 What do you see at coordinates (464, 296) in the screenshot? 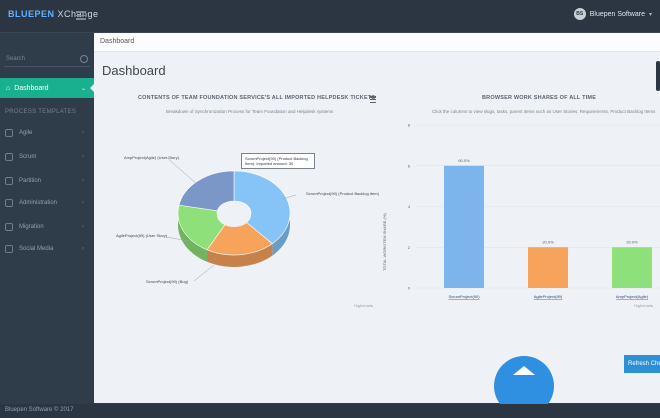
I see `bar-category-label: ScrumProject(90)` at bounding box center [464, 296].